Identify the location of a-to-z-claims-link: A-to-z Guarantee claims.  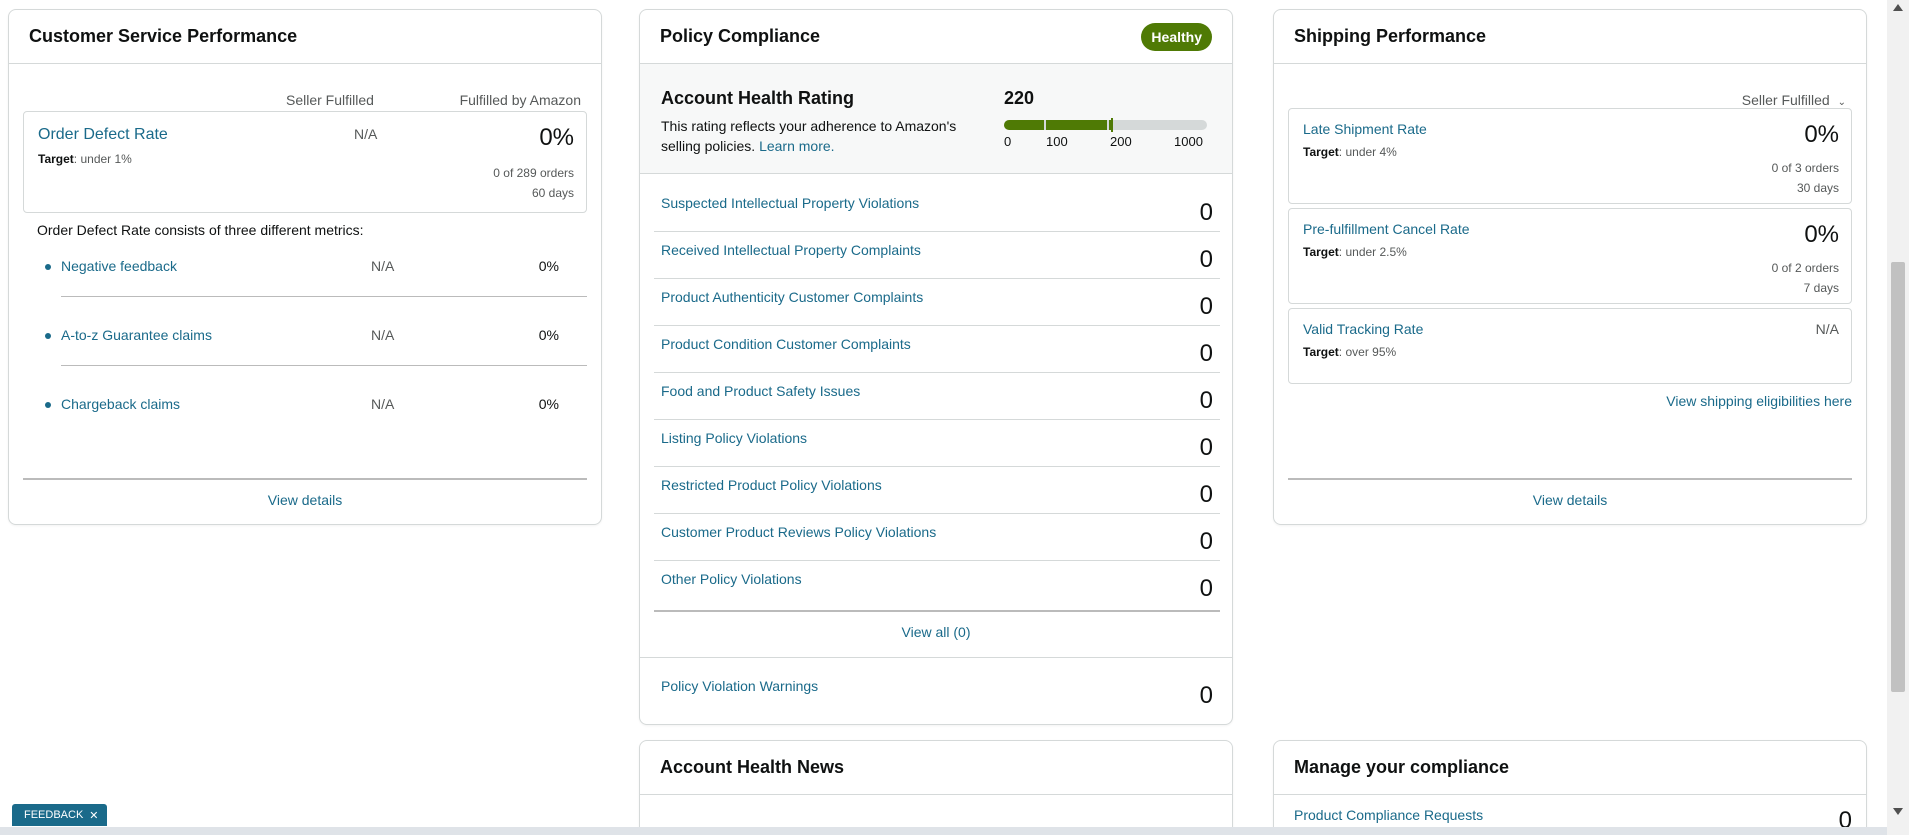
(136, 335).